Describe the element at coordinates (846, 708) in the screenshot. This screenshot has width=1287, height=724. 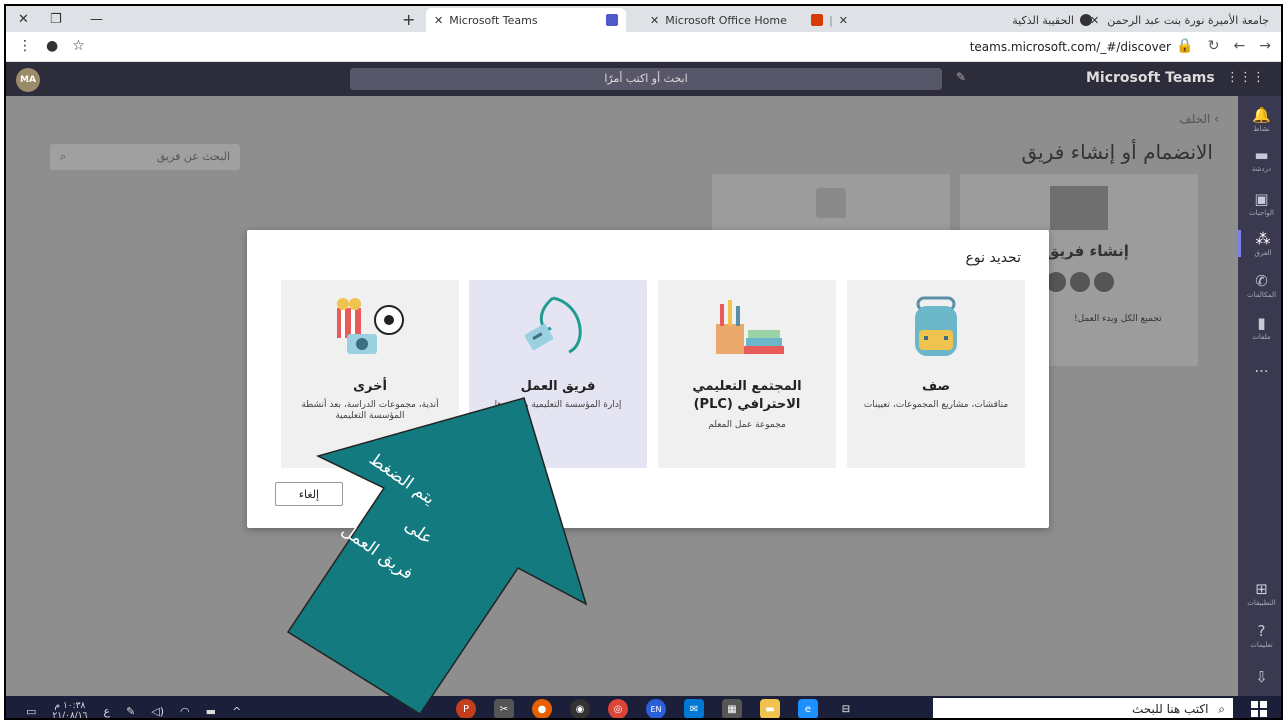
I see `task-view-icon: ⊟` at that location.